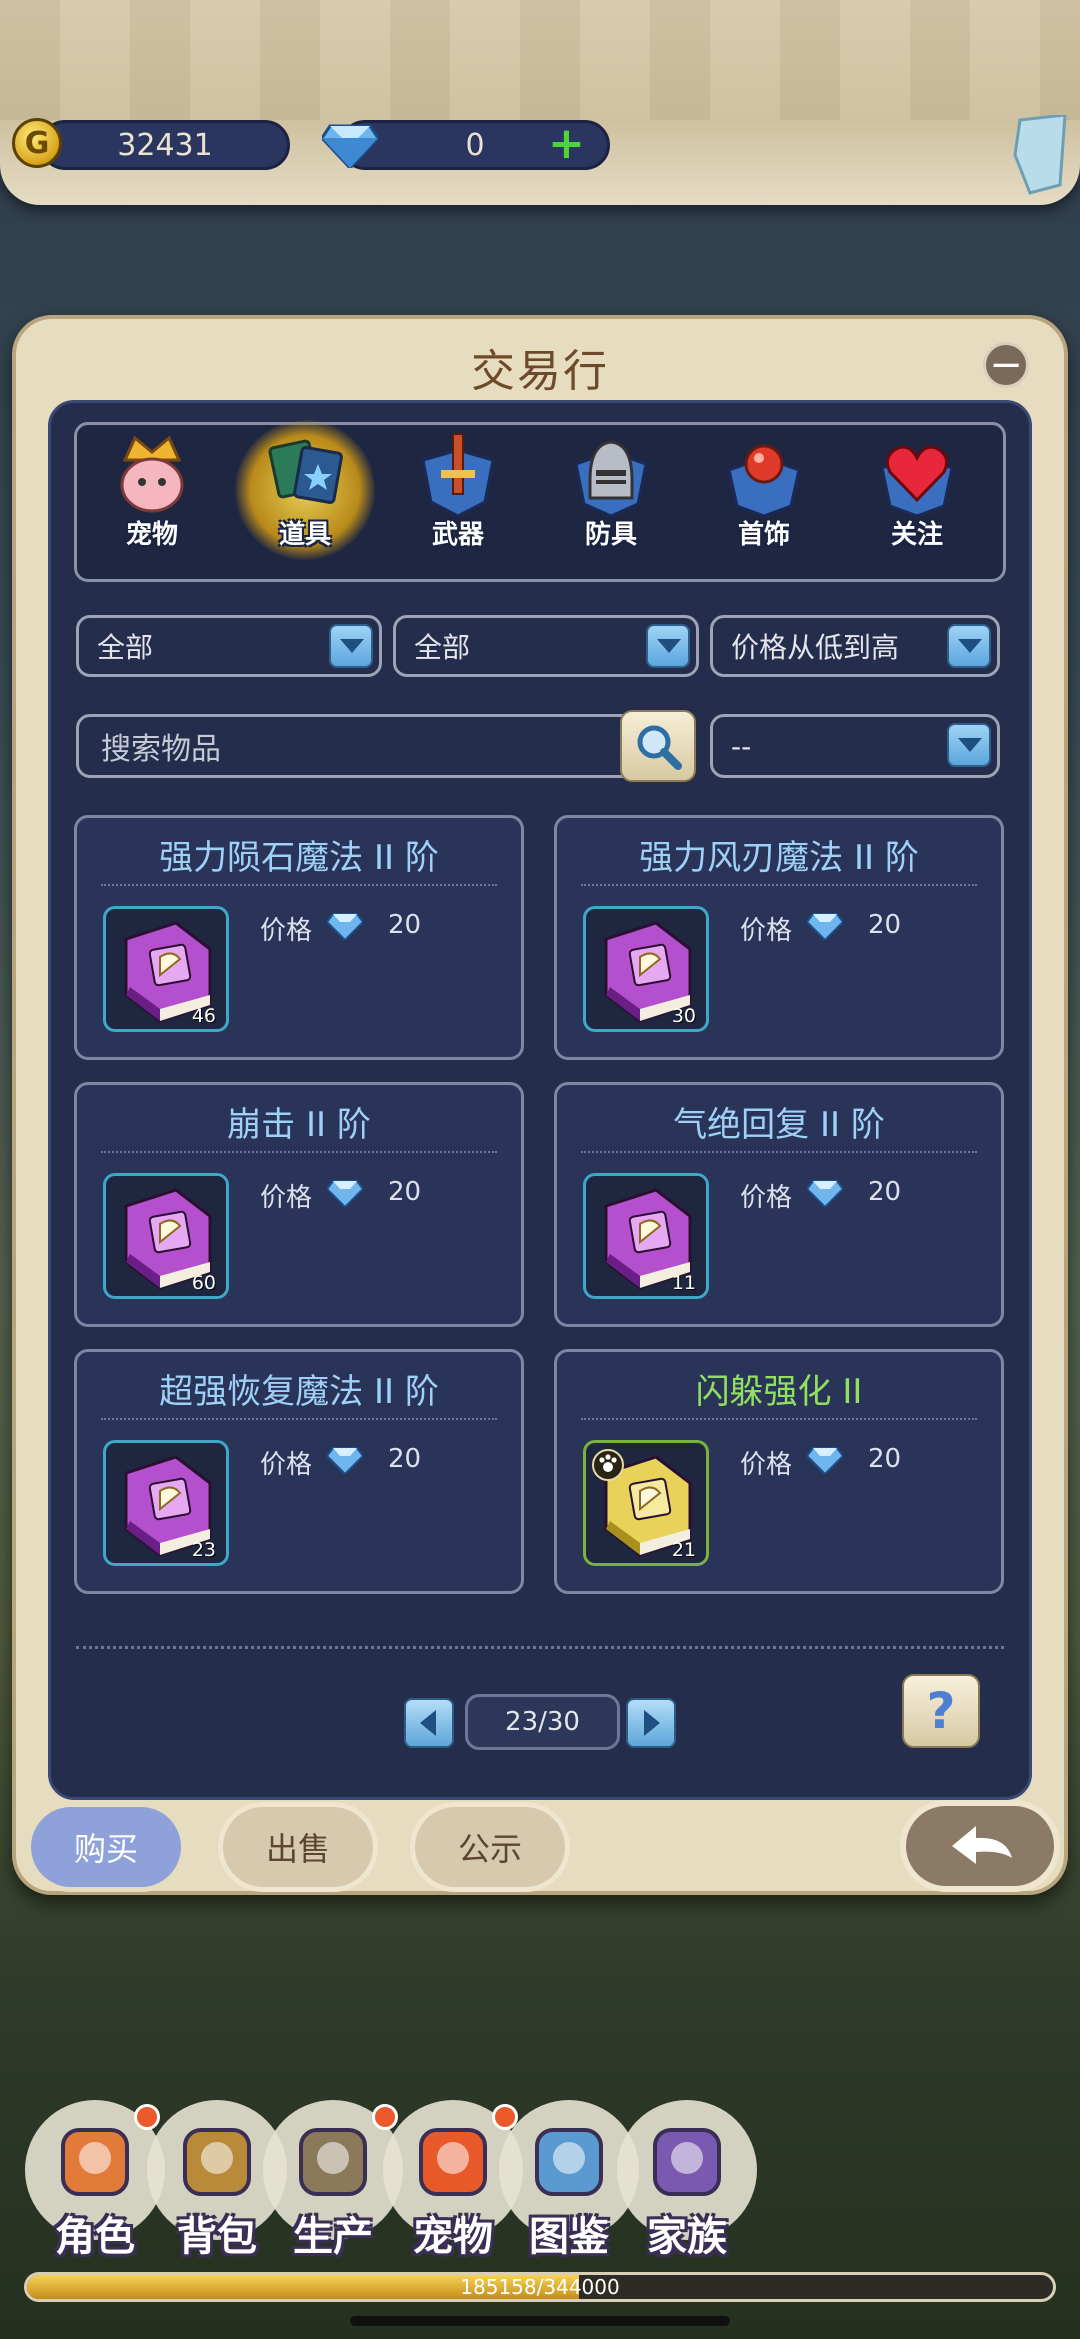  I want to click on item-card: 崩击 II 阶 60 价格 20, so click(299, 1204).